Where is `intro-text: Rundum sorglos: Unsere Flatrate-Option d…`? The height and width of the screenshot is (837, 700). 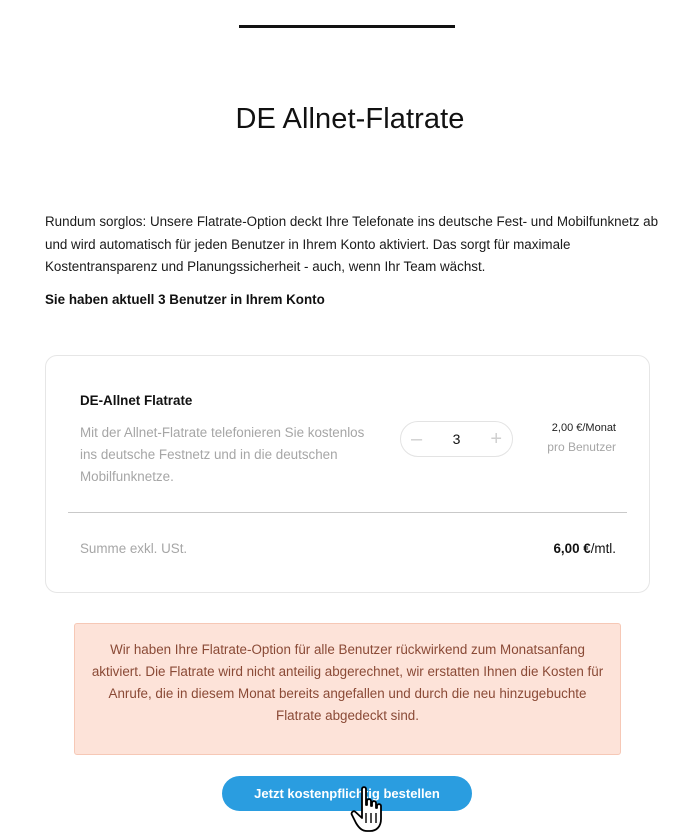
intro-text: Rundum sorglos: Unsere Flatrate-Option d… is located at coordinates (352, 244).